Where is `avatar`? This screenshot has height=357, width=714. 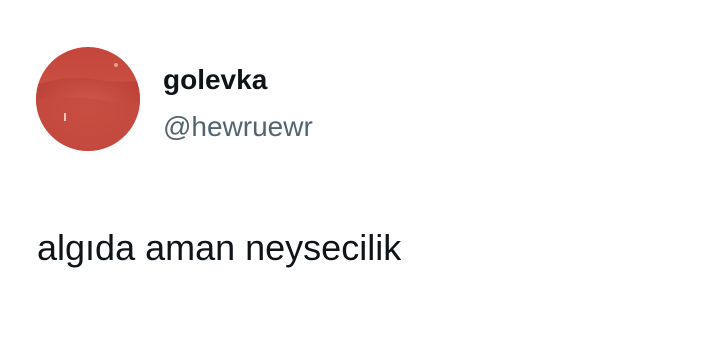
avatar is located at coordinates (88, 99).